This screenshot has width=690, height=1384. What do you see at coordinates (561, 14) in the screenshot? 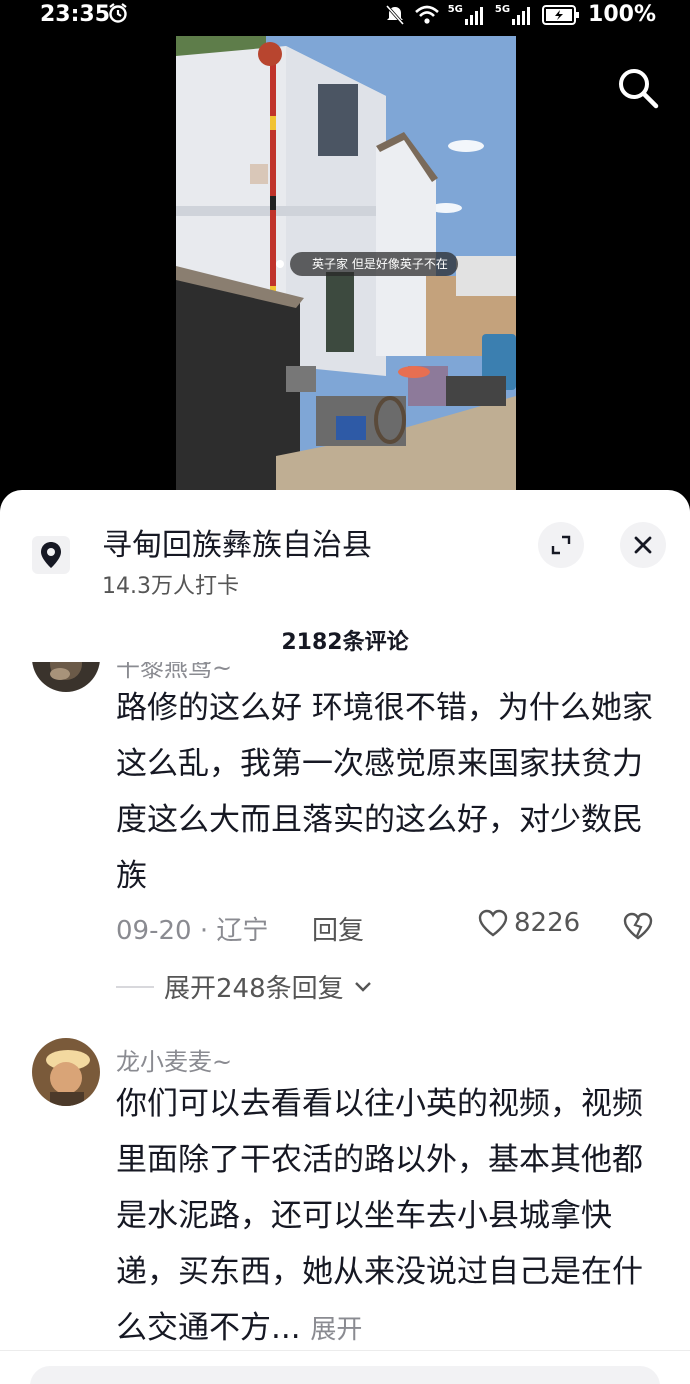
I see `battery-icon` at bounding box center [561, 14].